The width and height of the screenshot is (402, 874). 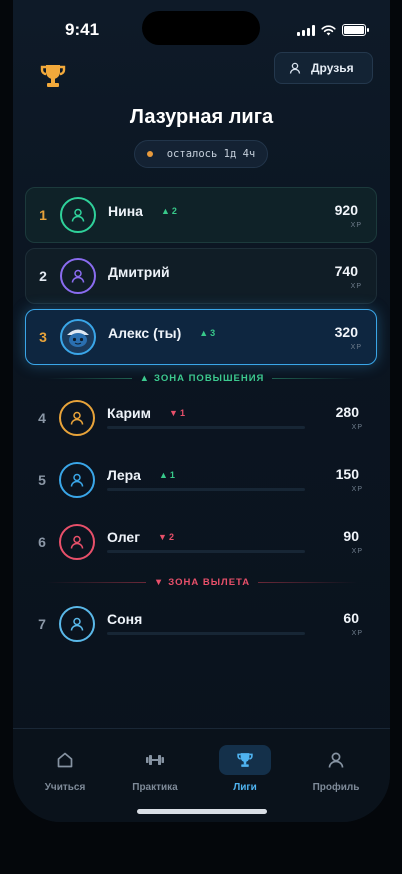 I want to click on friends-label: Друзья, so click(x=332, y=68).